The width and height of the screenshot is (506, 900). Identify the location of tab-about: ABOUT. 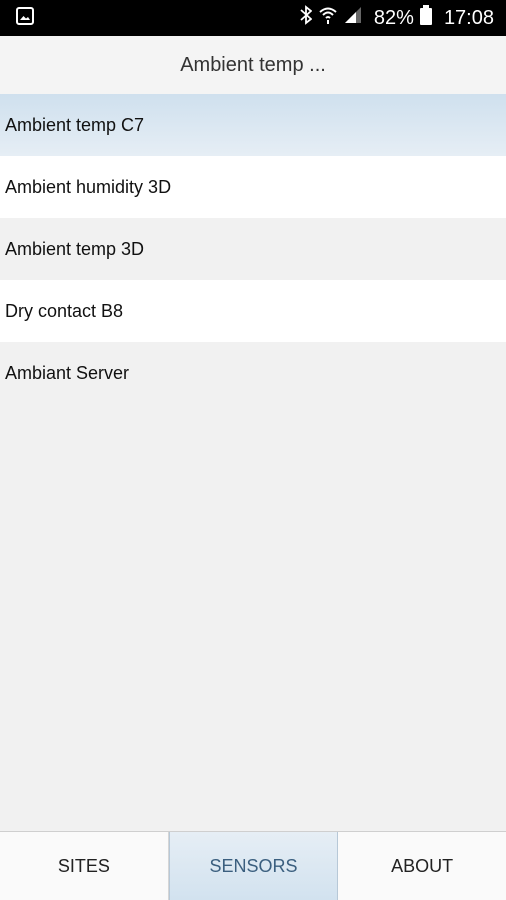
(422, 866).